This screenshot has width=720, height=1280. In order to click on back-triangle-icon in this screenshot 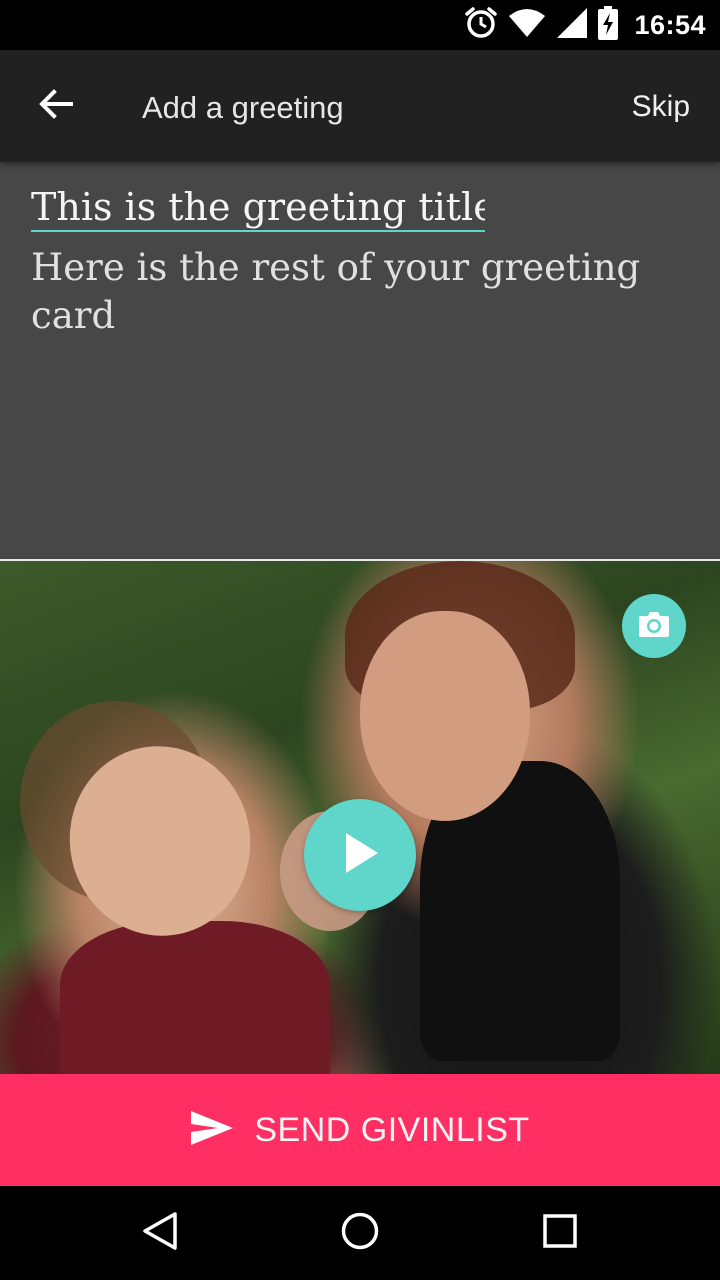, I will do `click(160, 1233)`.